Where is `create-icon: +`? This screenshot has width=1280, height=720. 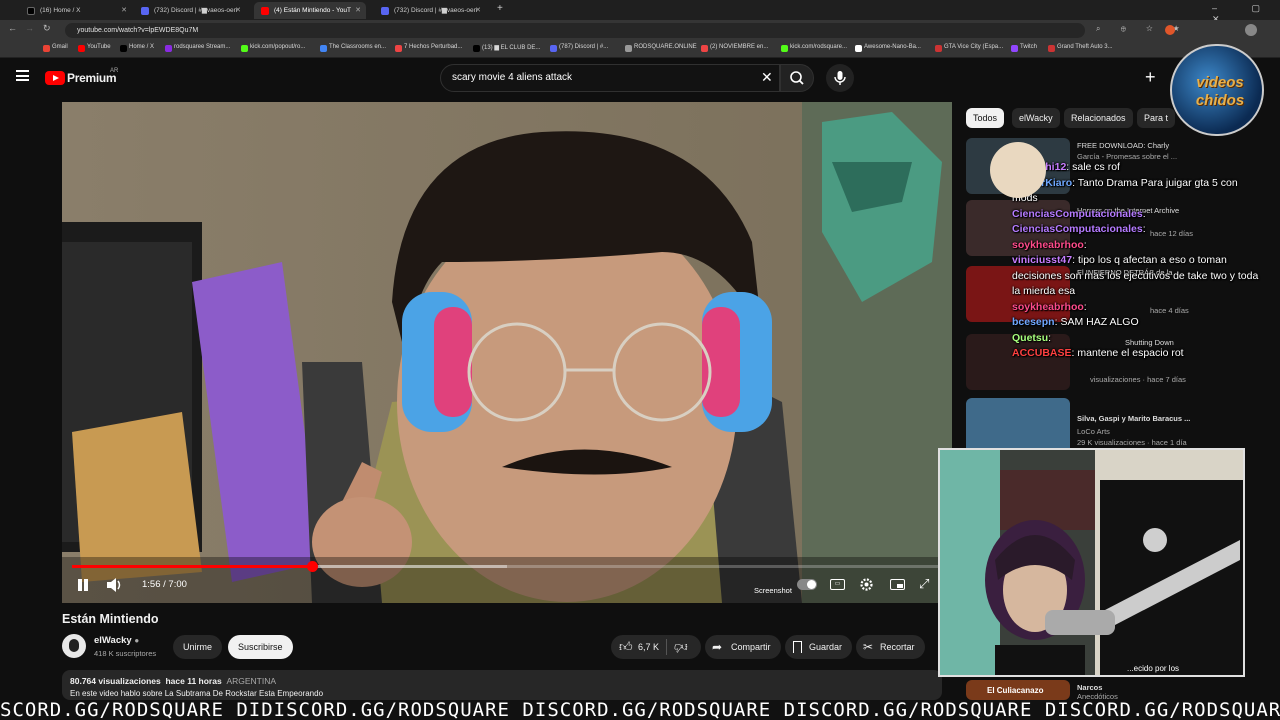 create-icon: + is located at coordinates (1150, 77).